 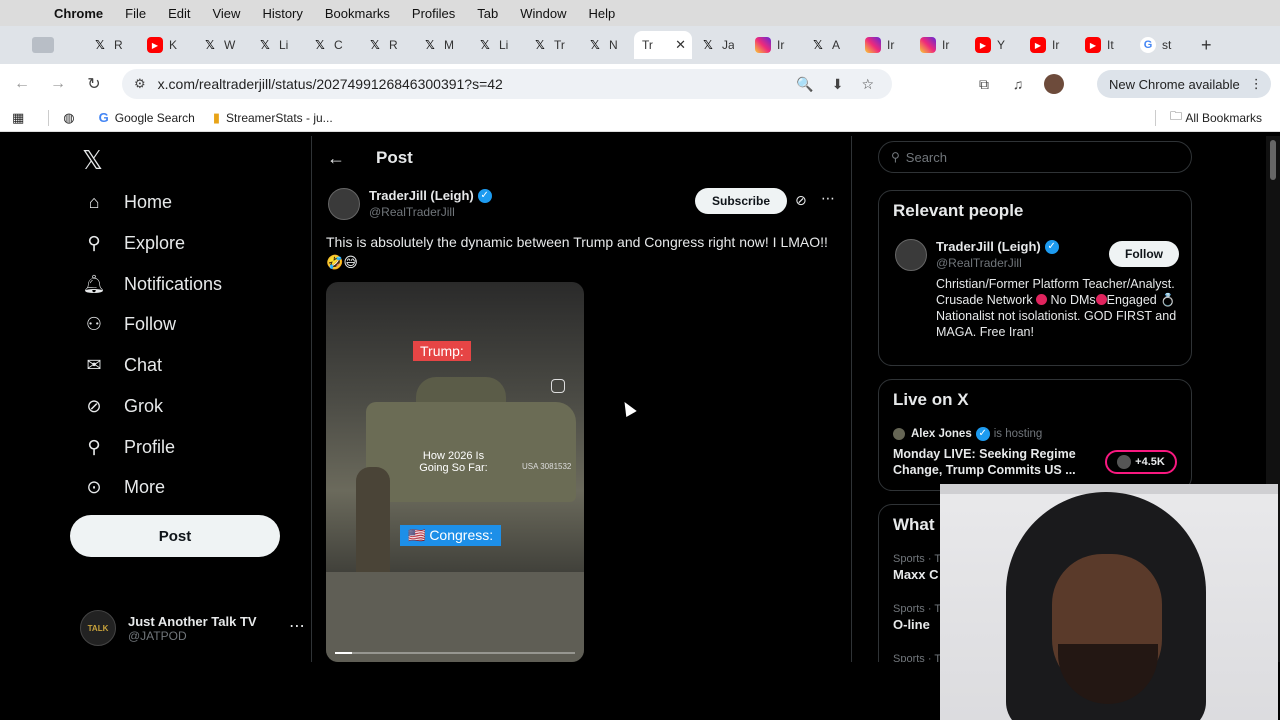 I want to click on nav-more: ⊙ More, so click(x=123, y=487).